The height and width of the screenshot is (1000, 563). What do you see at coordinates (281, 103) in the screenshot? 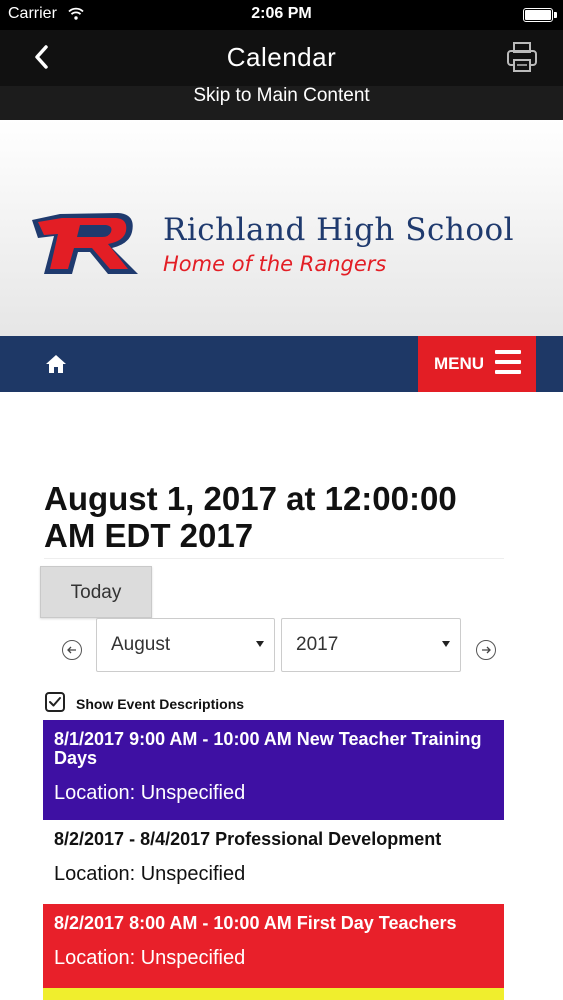
I see `skip-to-main-content-link: Skip to Main Content` at bounding box center [281, 103].